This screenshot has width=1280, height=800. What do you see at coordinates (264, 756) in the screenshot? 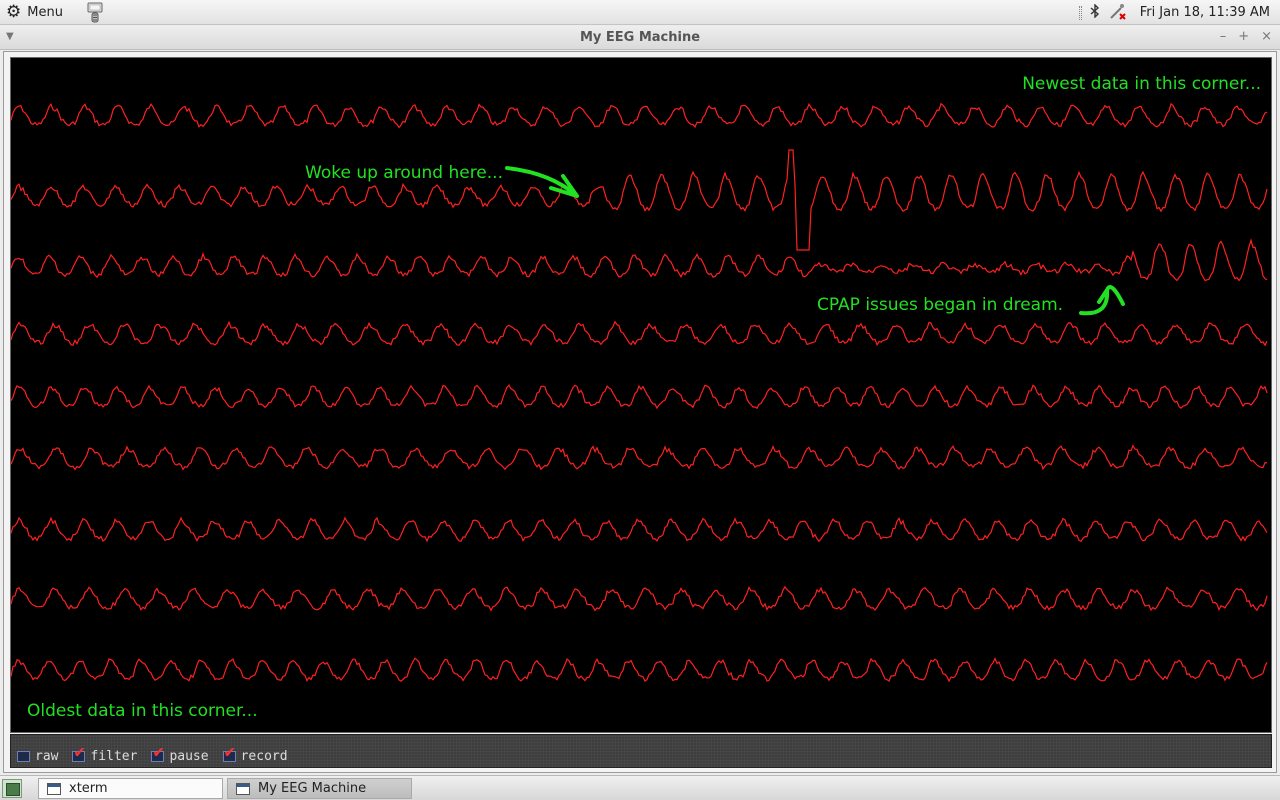
I see `record-label: record` at bounding box center [264, 756].